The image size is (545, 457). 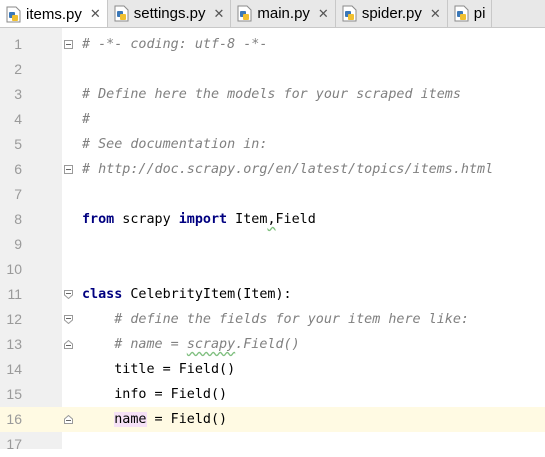 What do you see at coordinates (14, 319) in the screenshot?
I see `line-number: 12` at bounding box center [14, 319].